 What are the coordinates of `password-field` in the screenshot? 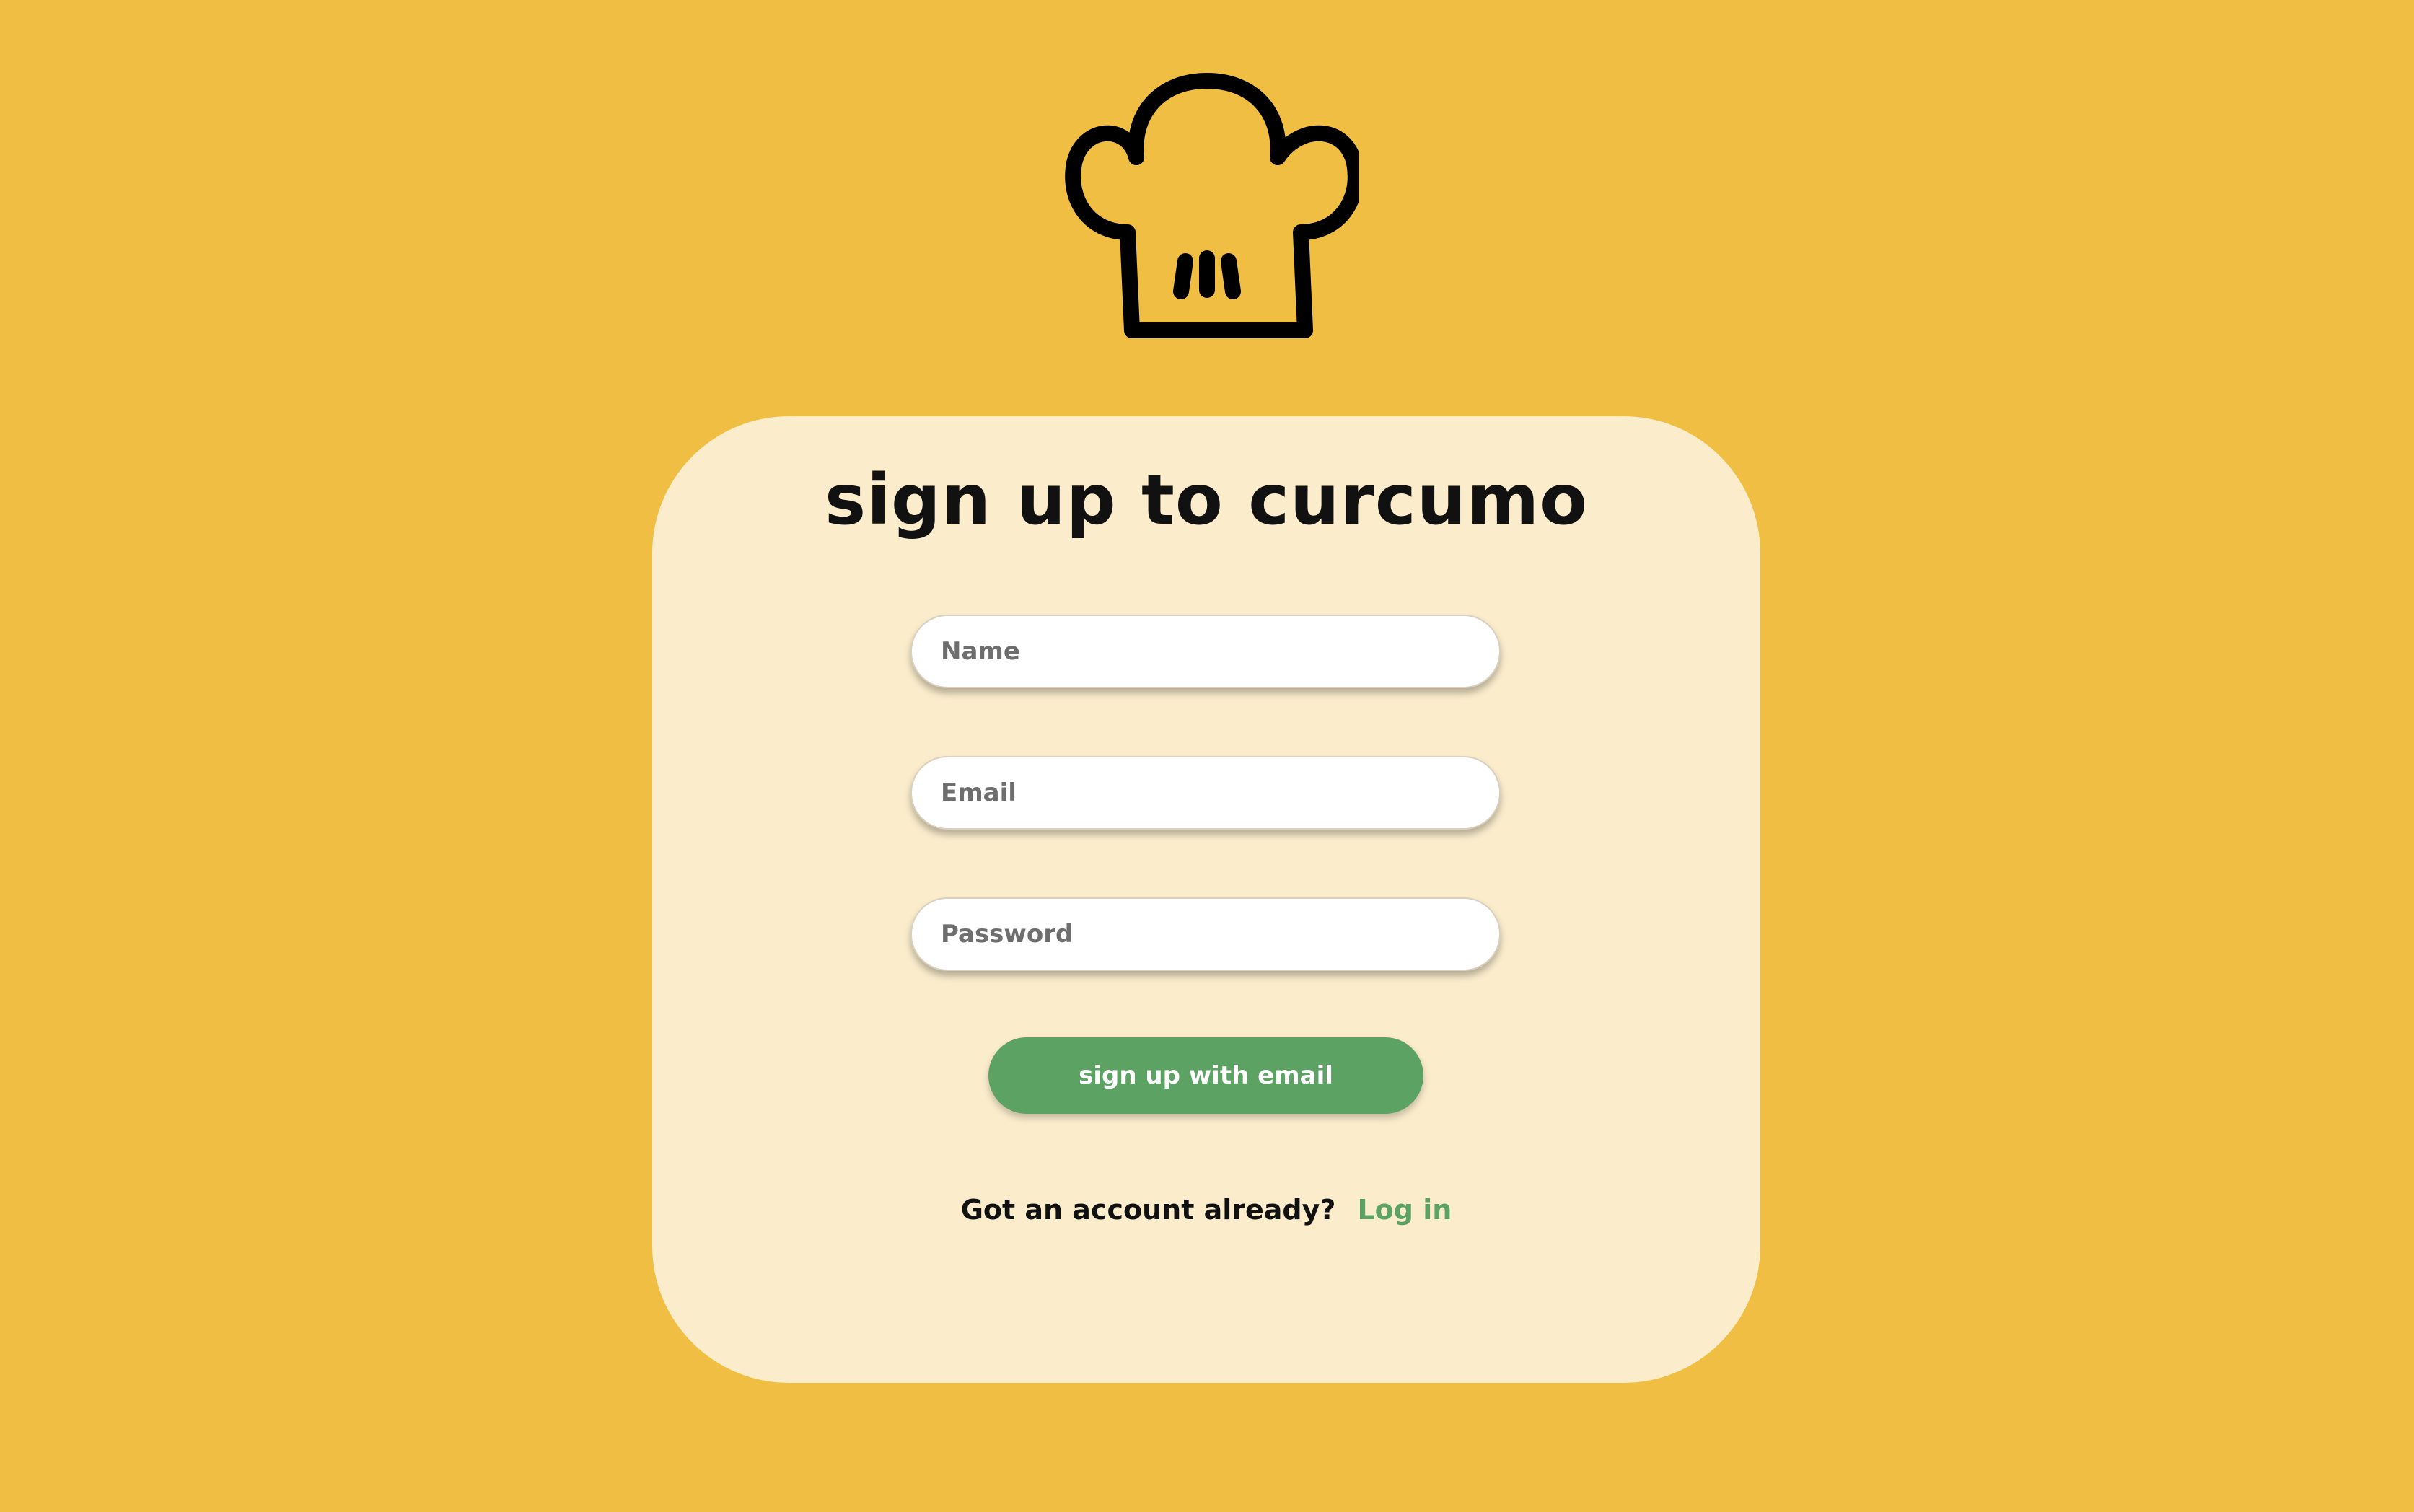 It's located at (1205, 934).